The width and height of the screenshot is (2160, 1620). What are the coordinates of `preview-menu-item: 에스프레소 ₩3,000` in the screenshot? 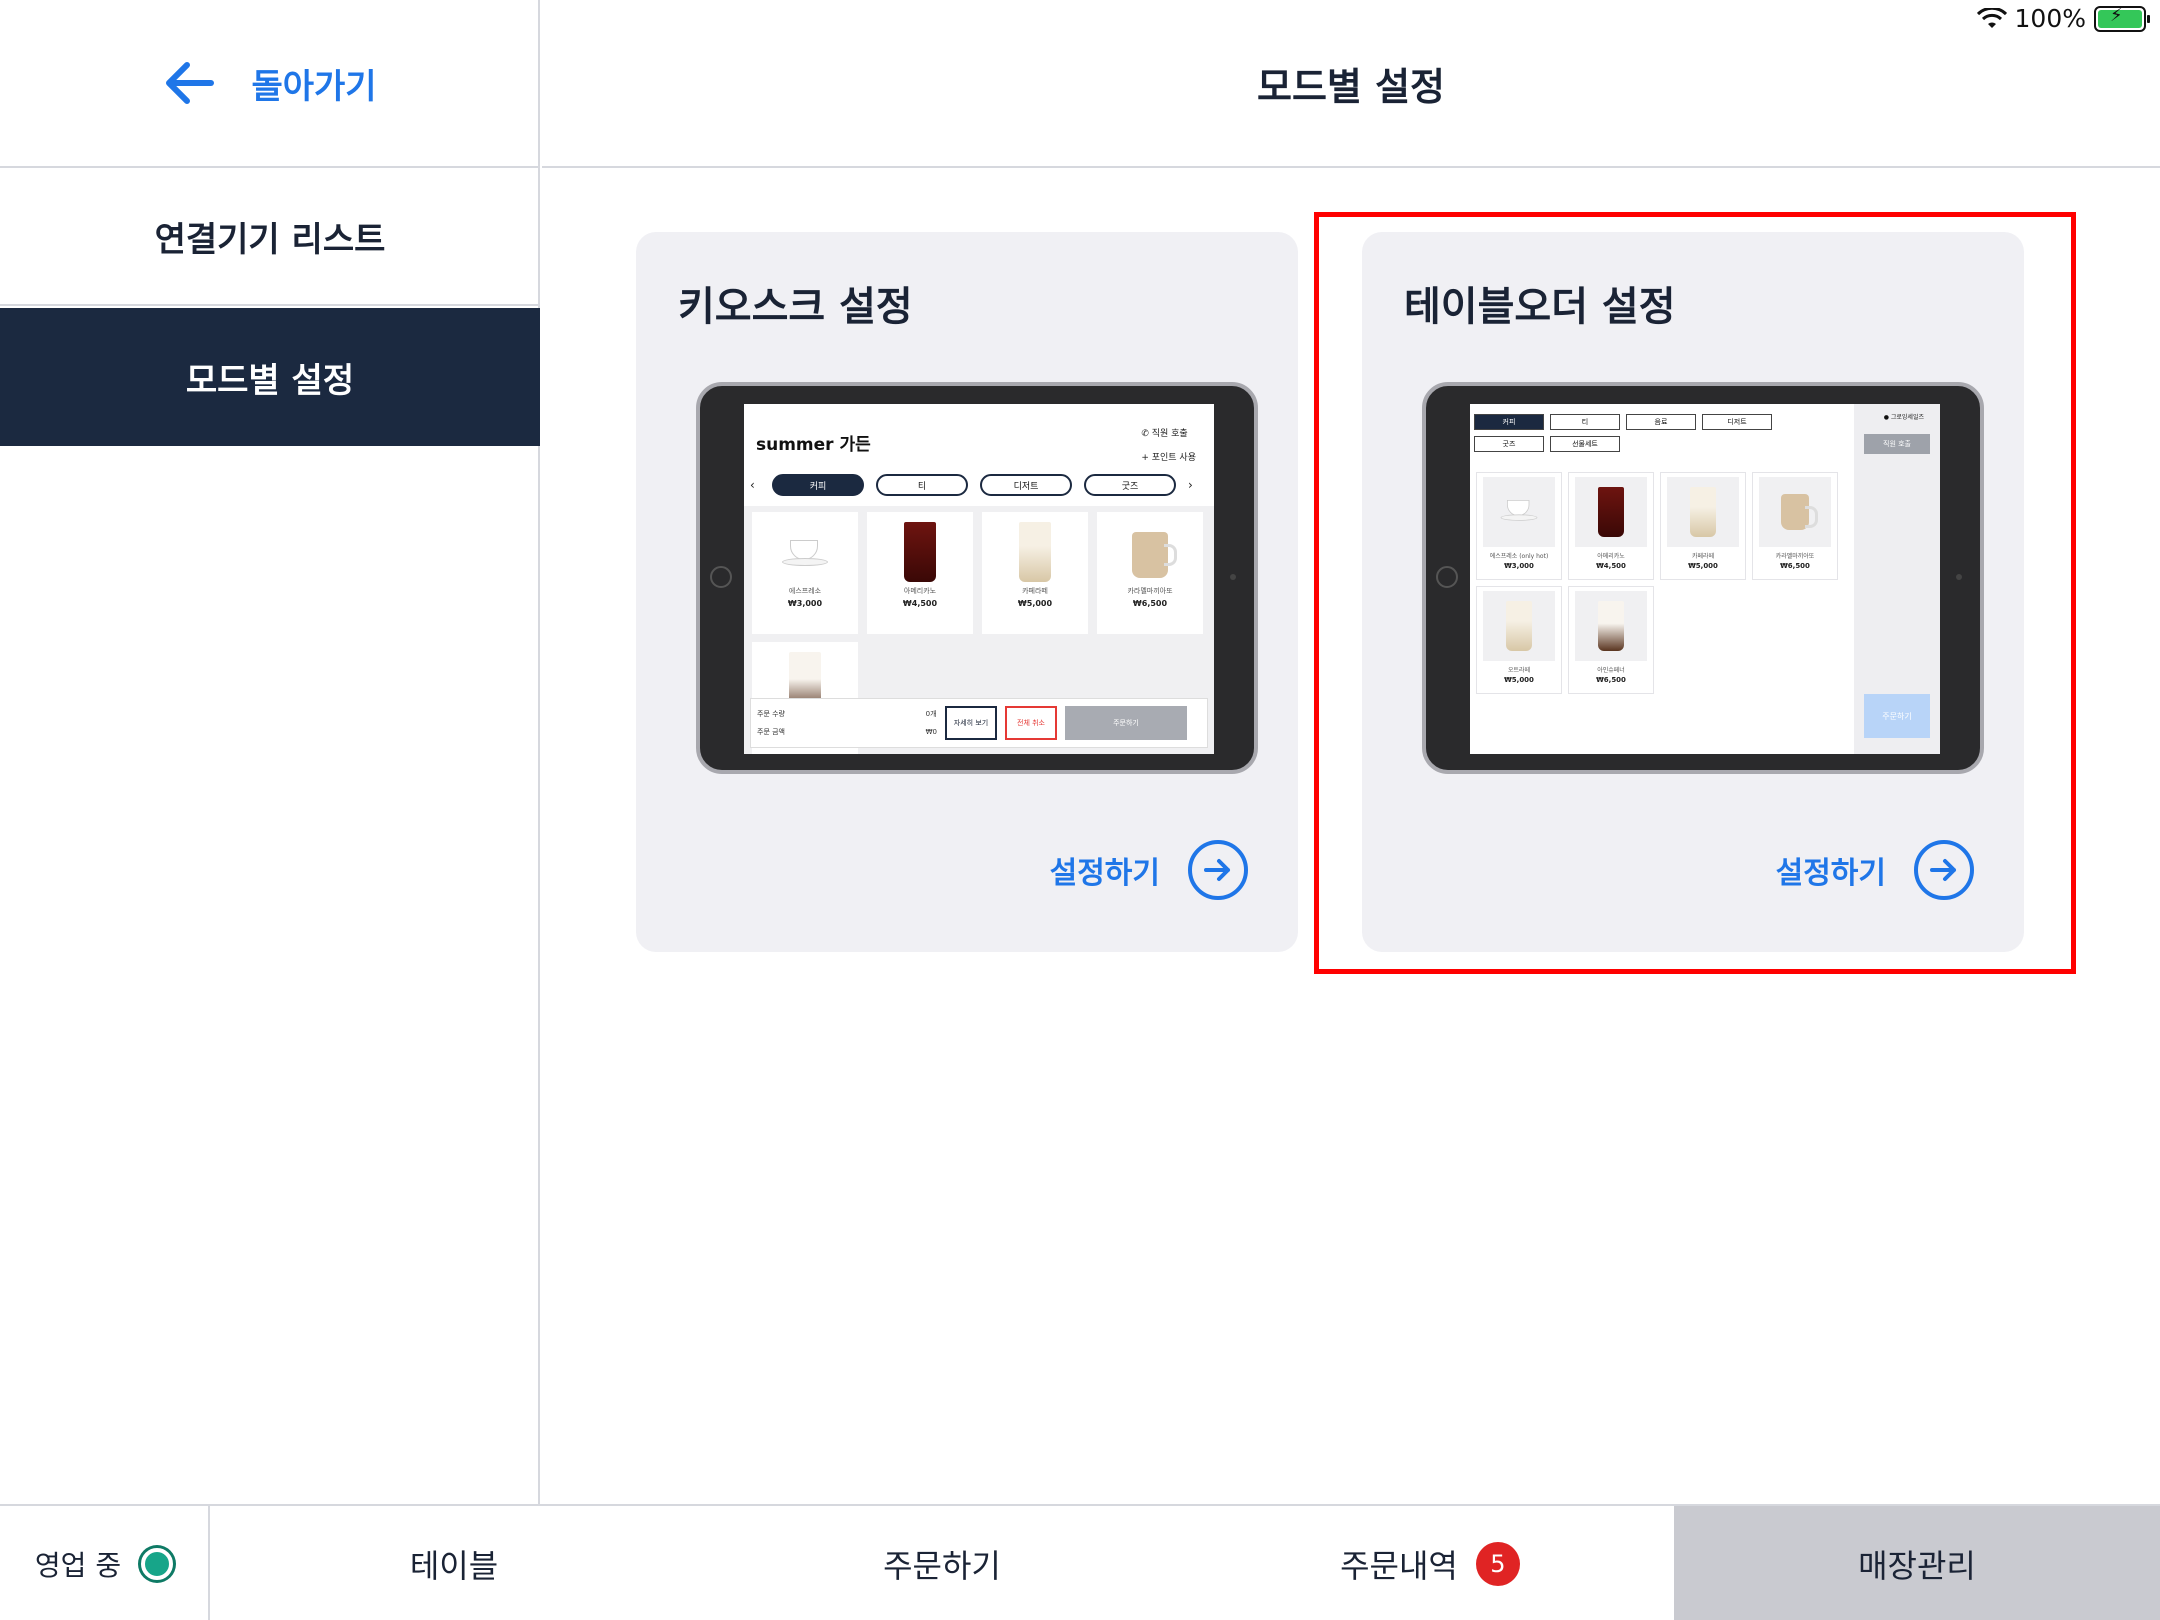 It's located at (805, 573).